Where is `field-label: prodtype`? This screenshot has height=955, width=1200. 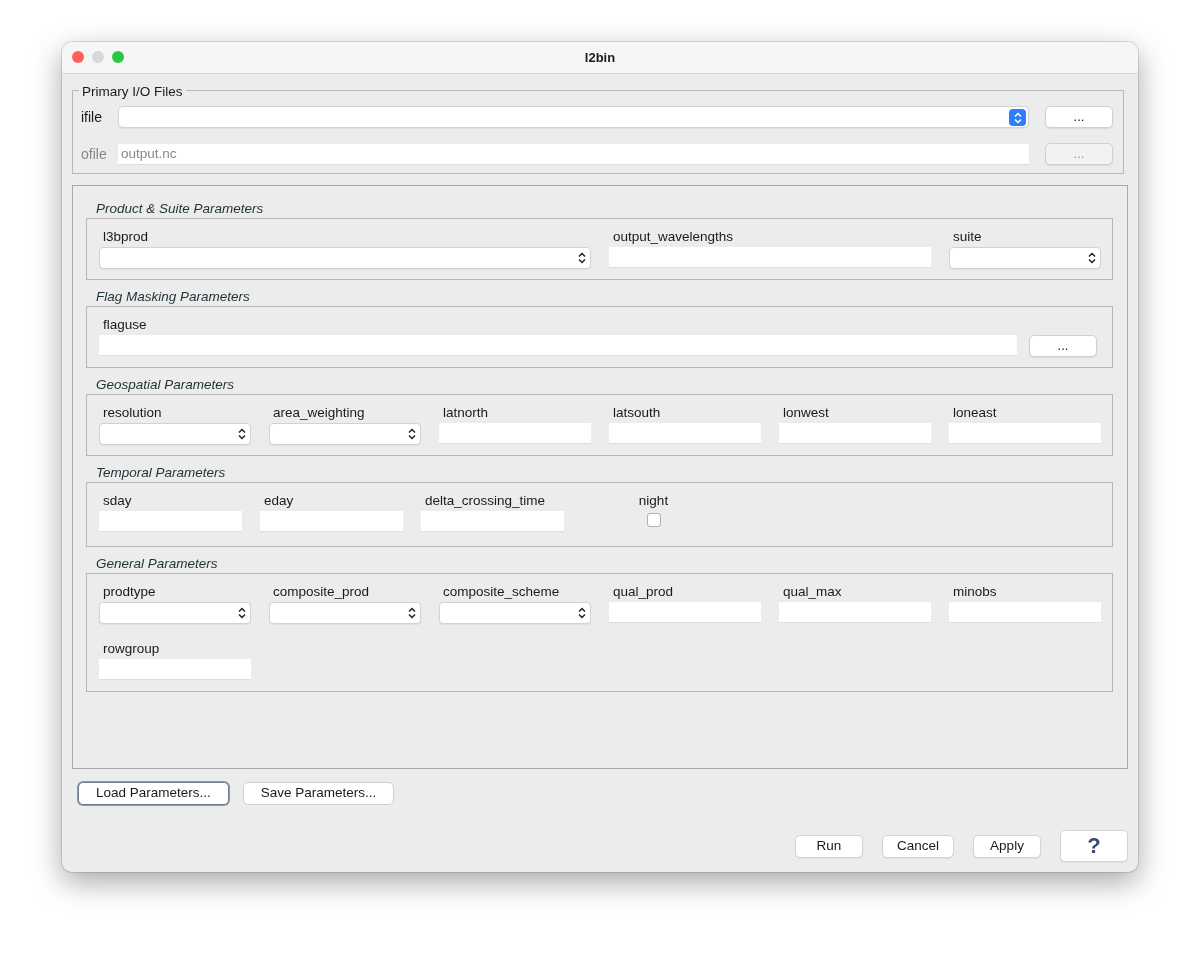 field-label: prodtype is located at coordinates (129, 592).